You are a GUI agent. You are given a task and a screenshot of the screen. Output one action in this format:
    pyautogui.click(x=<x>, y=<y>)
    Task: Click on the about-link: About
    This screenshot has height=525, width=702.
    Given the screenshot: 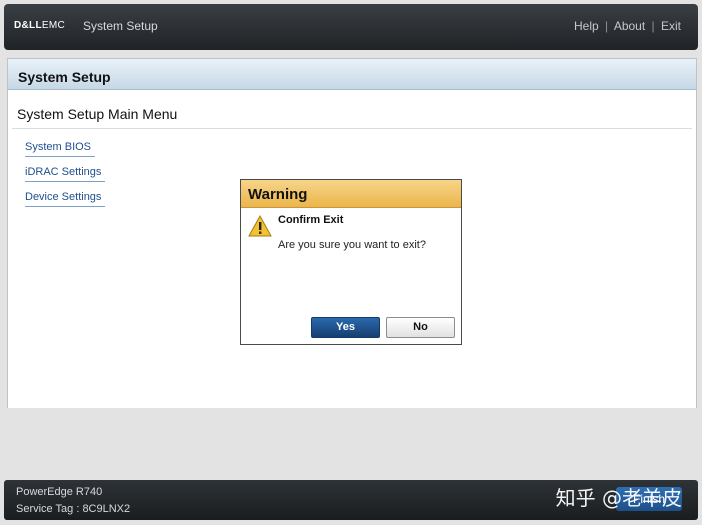 What is the action you would take?
    pyautogui.click(x=629, y=26)
    